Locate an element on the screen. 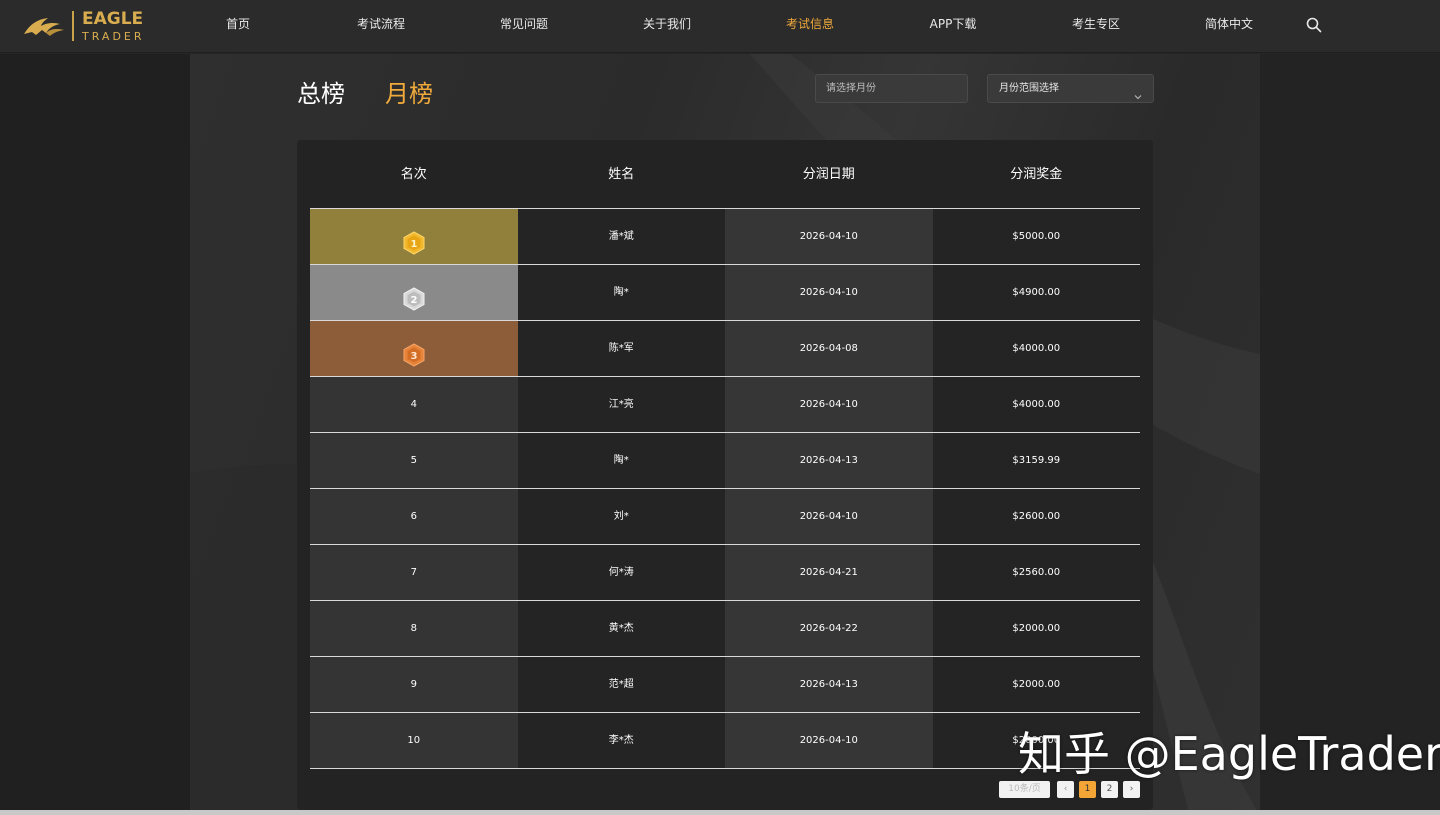 The image size is (1440, 815). month-range-select: 月份范围选择 is located at coordinates (1070, 88).